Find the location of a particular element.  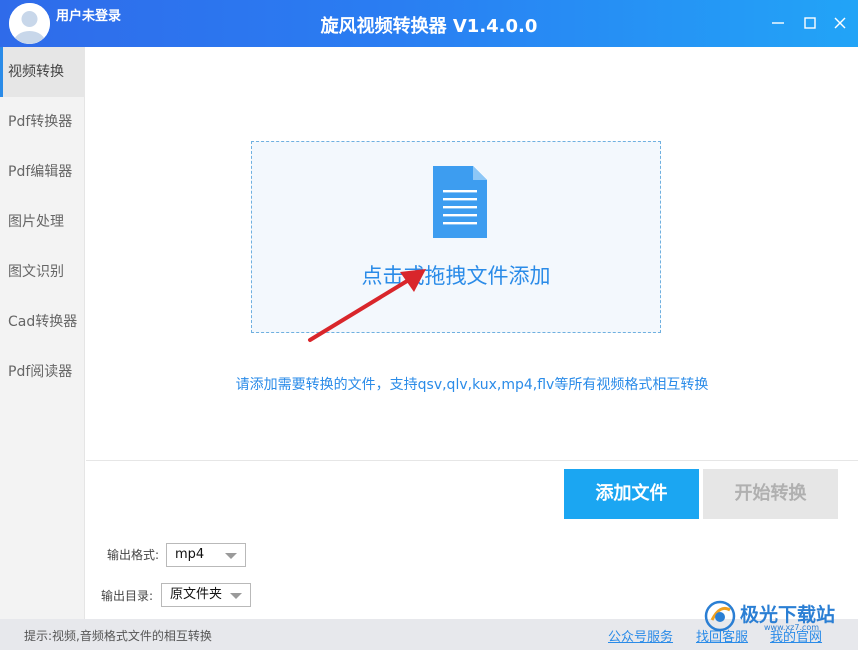

add-file-button: 添加文件 is located at coordinates (631, 494).